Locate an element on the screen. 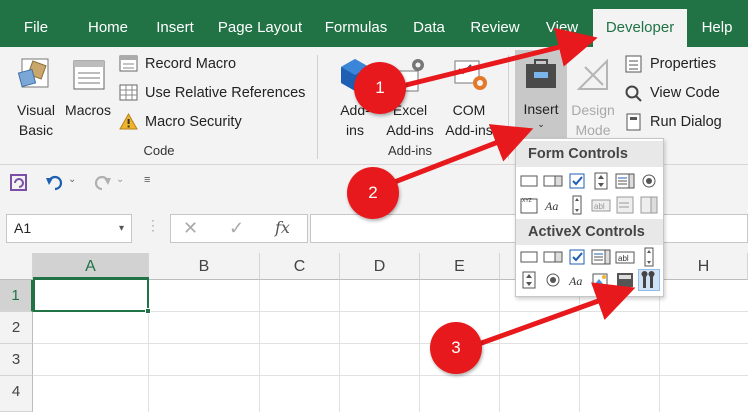  tab-view: View is located at coordinates (562, 23).